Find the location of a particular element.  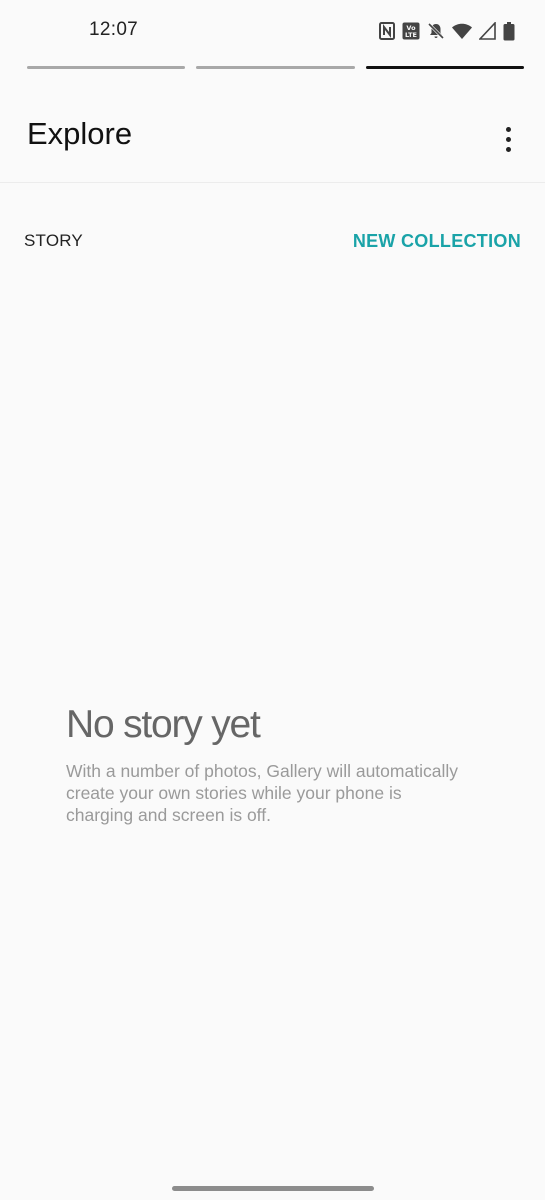

svg-text: LTE is located at coordinates (411, 35).